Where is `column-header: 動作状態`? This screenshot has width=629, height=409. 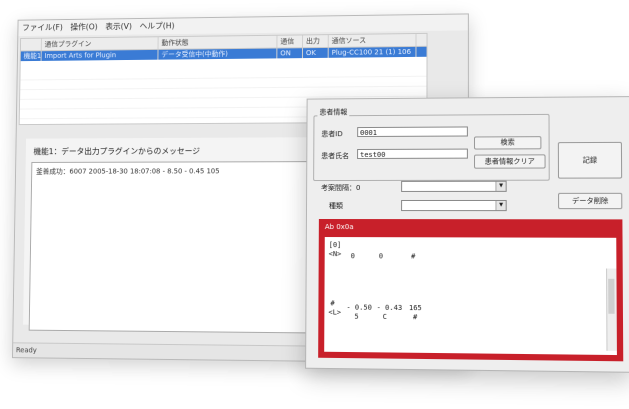
column-header: 動作状態 is located at coordinates (218, 42).